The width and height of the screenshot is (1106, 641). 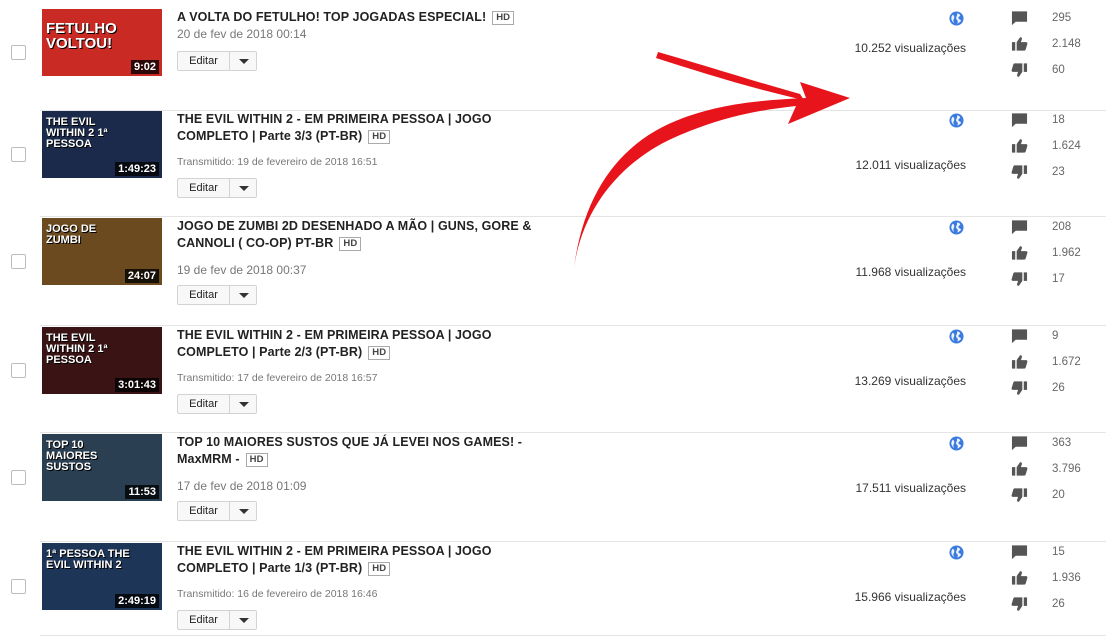 I want to click on video-thumbnail: FETULHO VOLTOU! 9:02, so click(x=102, y=42).